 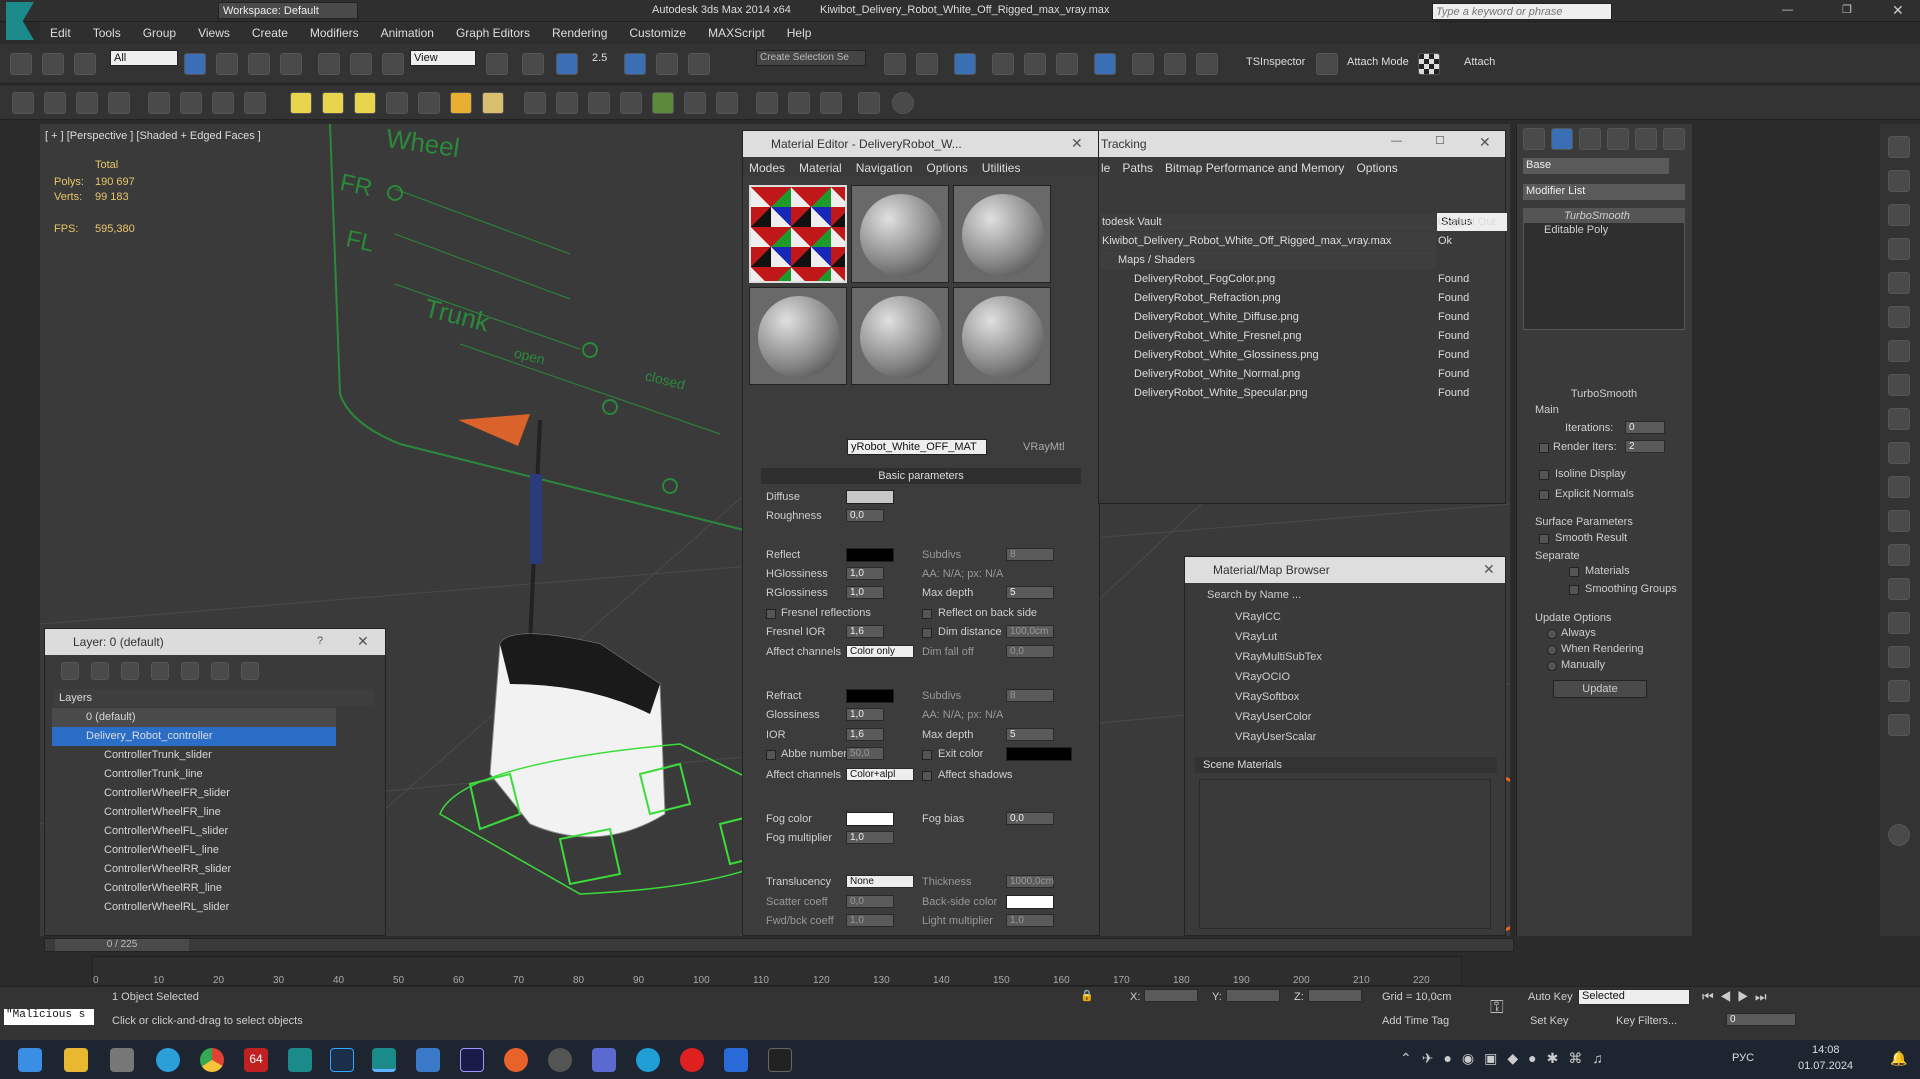 What do you see at coordinates (880, 774) in the screenshot?
I see `affect-channels-dropdown-2: Color+alpl` at bounding box center [880, 774].